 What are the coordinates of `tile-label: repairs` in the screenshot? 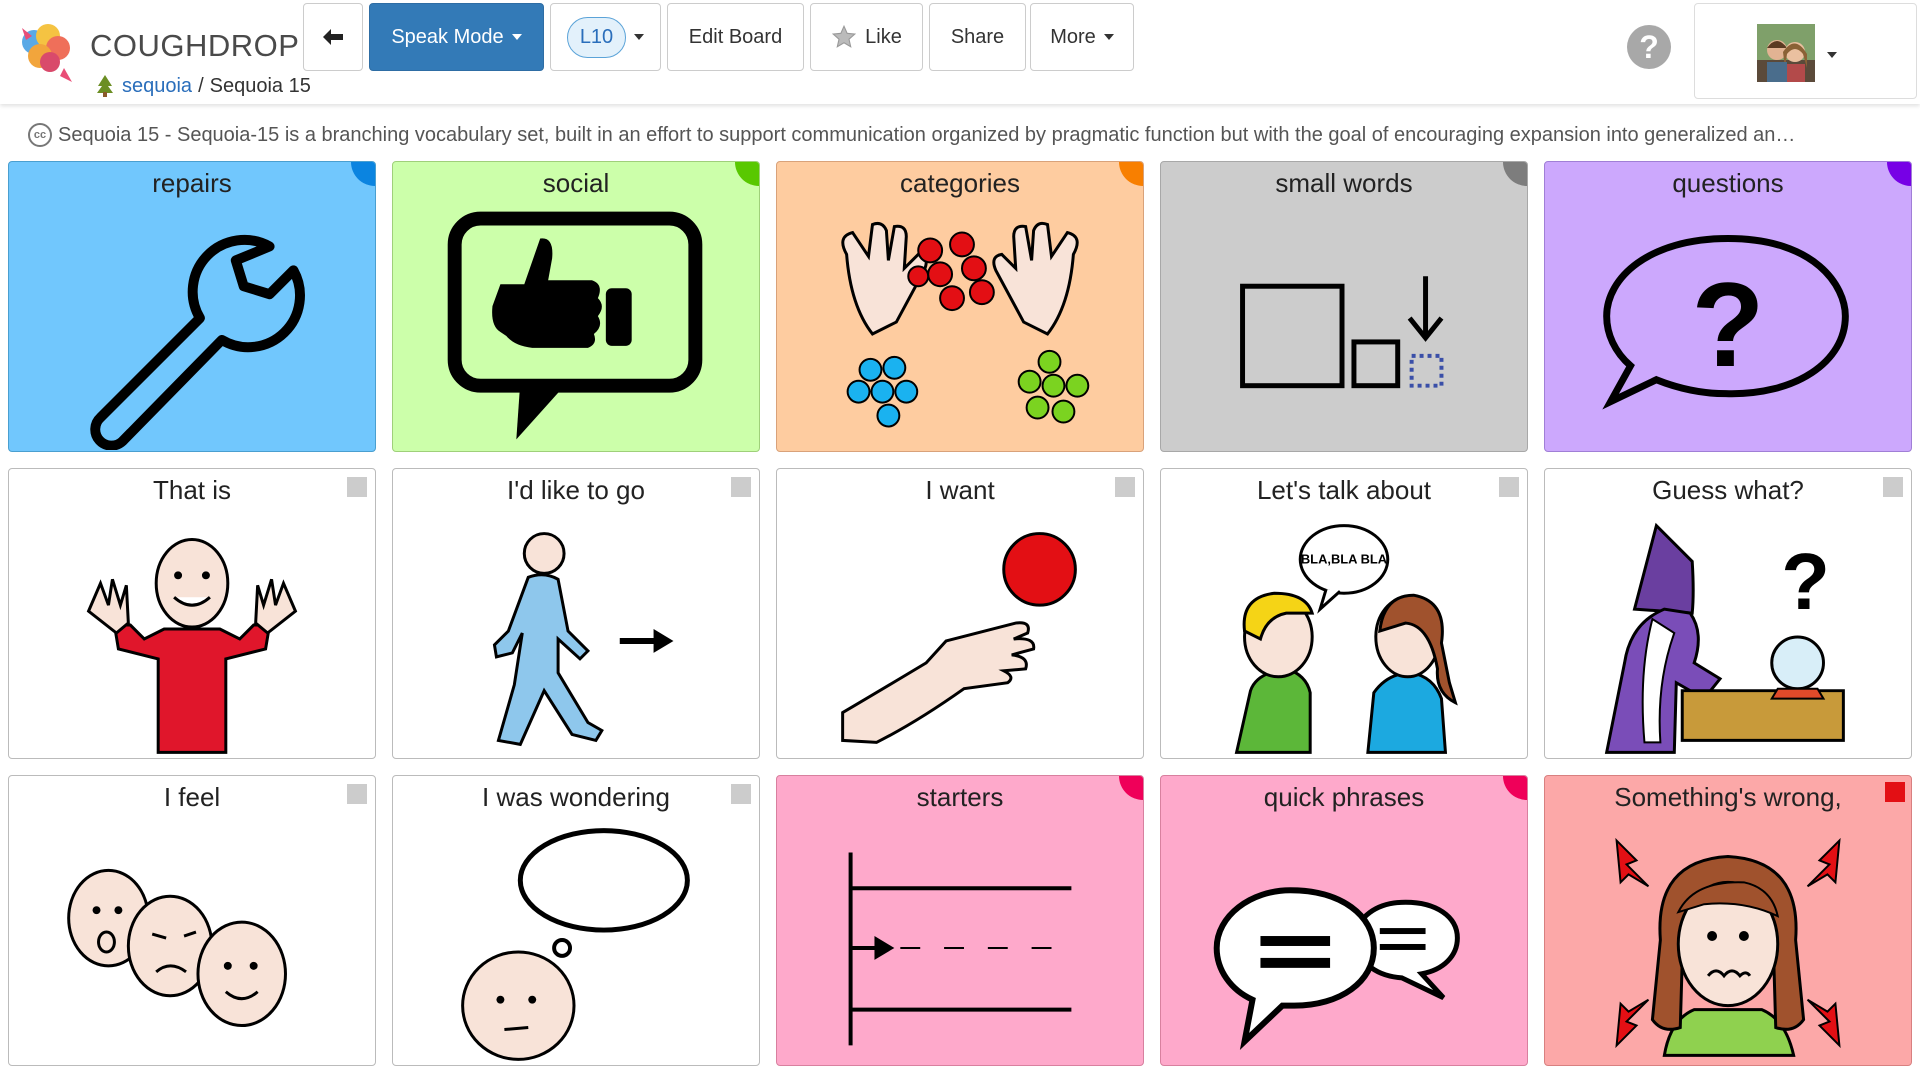 It's located at (192, 183).